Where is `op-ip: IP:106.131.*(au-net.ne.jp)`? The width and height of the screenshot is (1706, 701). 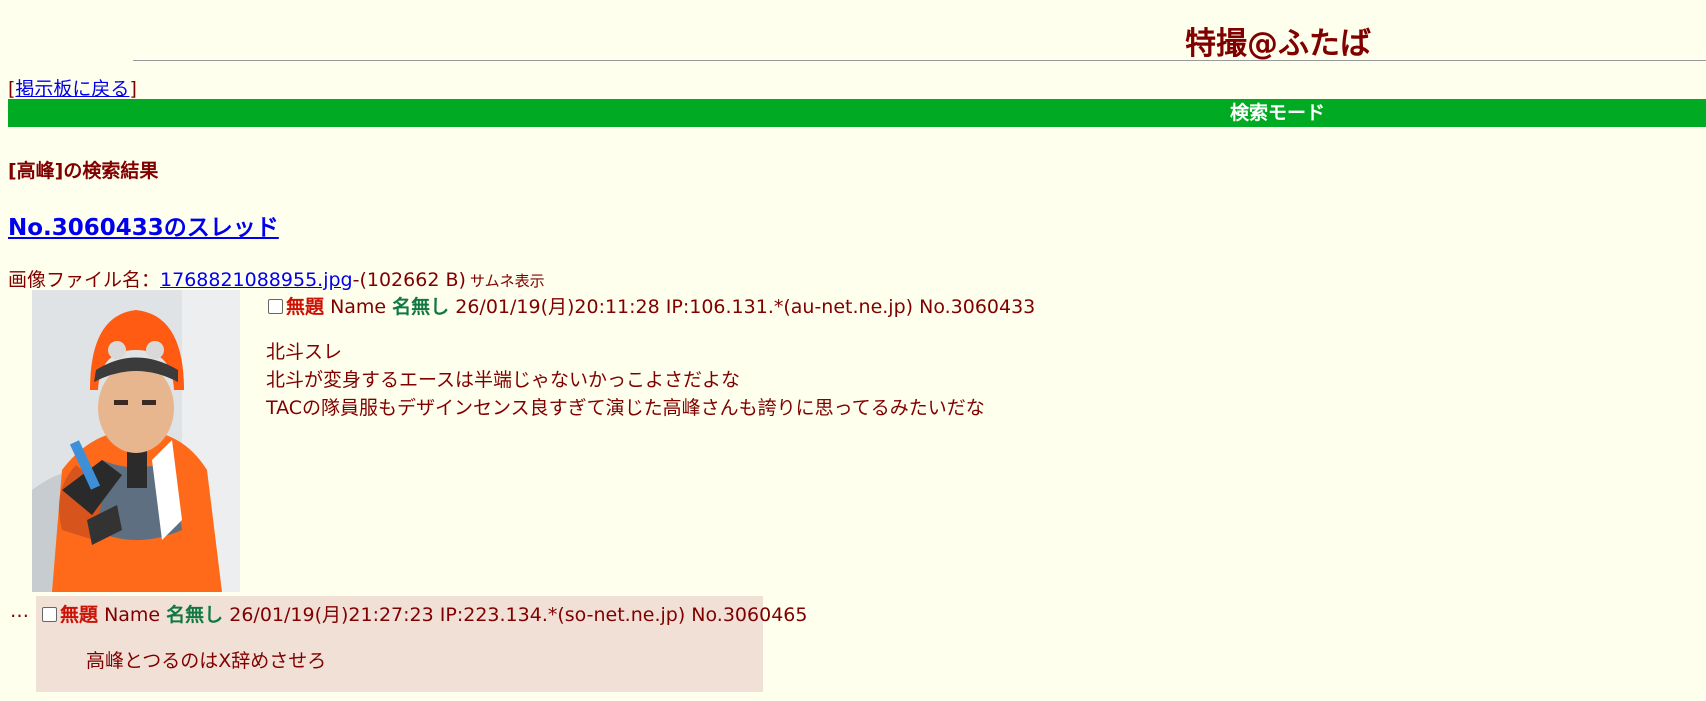 op-ip: IP:106.131.*(au-net.ne.jp) is located at coordinates (789, 307).